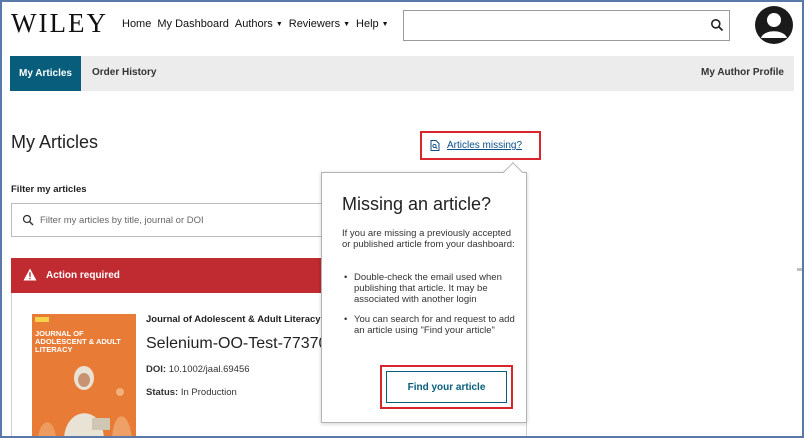  Describe the element at coordinates (566, 25) in the screenshot. I see `site-search-input` at that location.